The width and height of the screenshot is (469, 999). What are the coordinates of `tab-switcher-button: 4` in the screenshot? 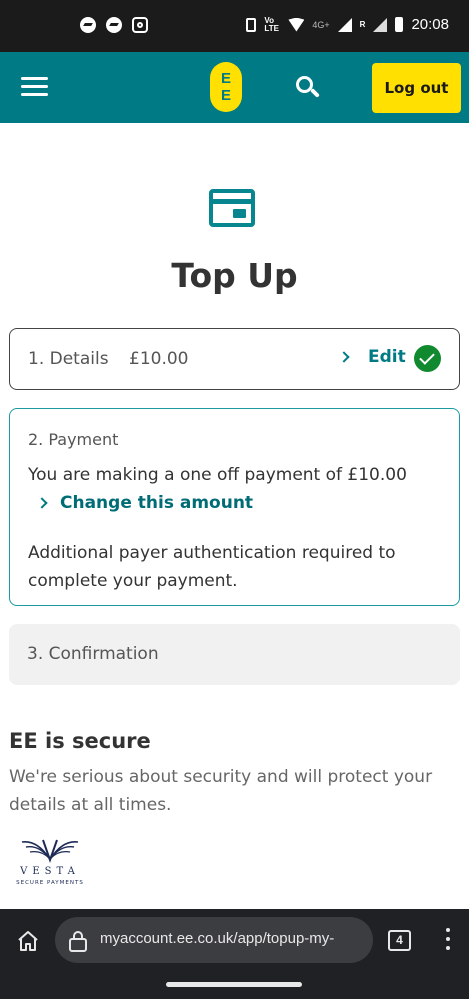 It's located at (399, 940).